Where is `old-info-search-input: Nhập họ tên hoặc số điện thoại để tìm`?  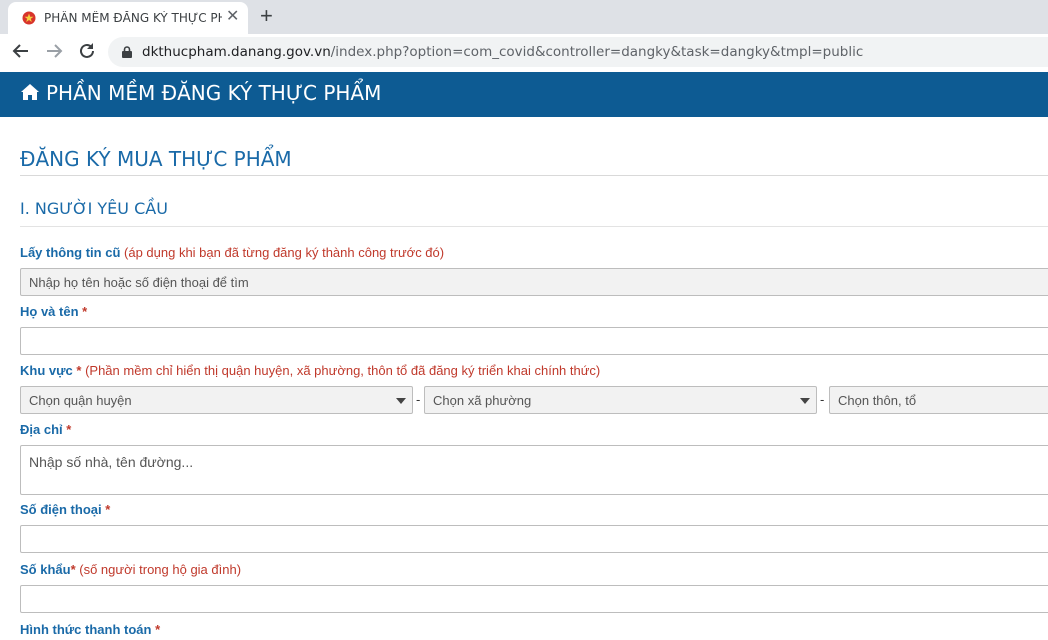
old-info-search-input: Nhập họ tên hoặc số điện thoại để tìm is located at coordinates (534, 282).